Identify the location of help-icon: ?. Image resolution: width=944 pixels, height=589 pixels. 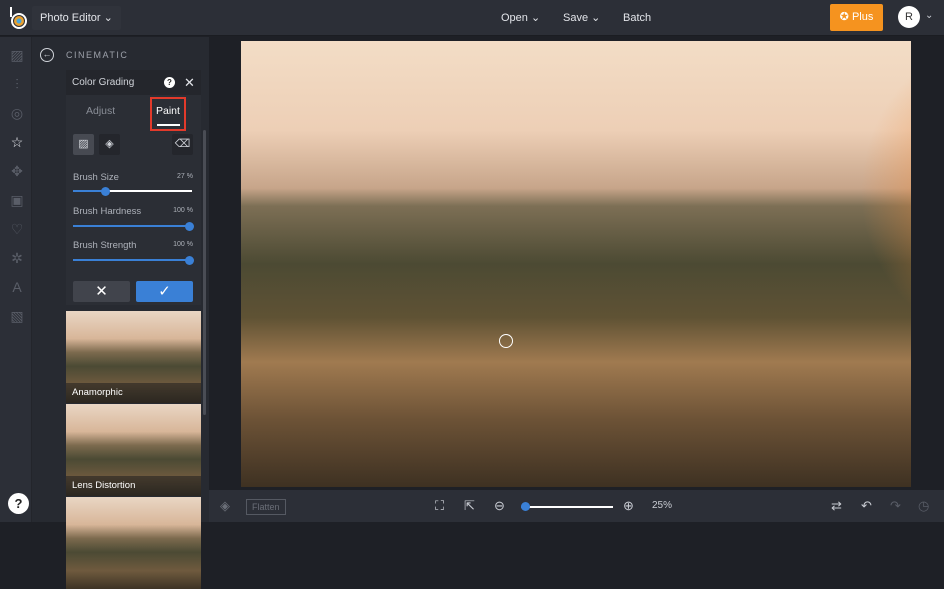
(169, 82).